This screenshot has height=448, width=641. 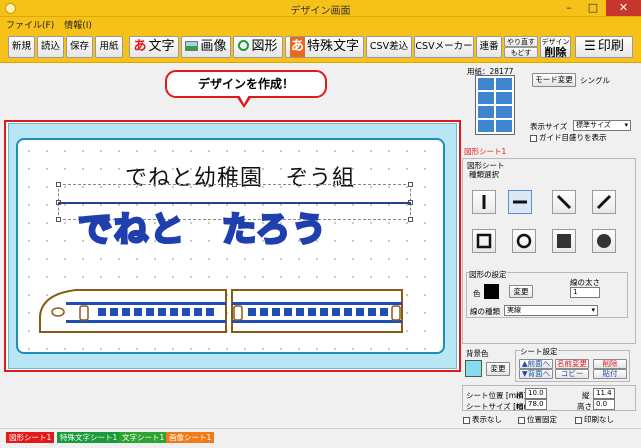 I want to click on menu-file: ファイル(F), so click(x=29, y=24).